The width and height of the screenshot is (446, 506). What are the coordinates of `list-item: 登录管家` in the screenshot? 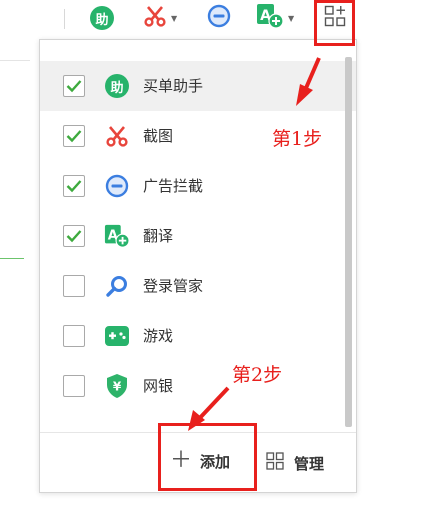 It's located at (198, 286).